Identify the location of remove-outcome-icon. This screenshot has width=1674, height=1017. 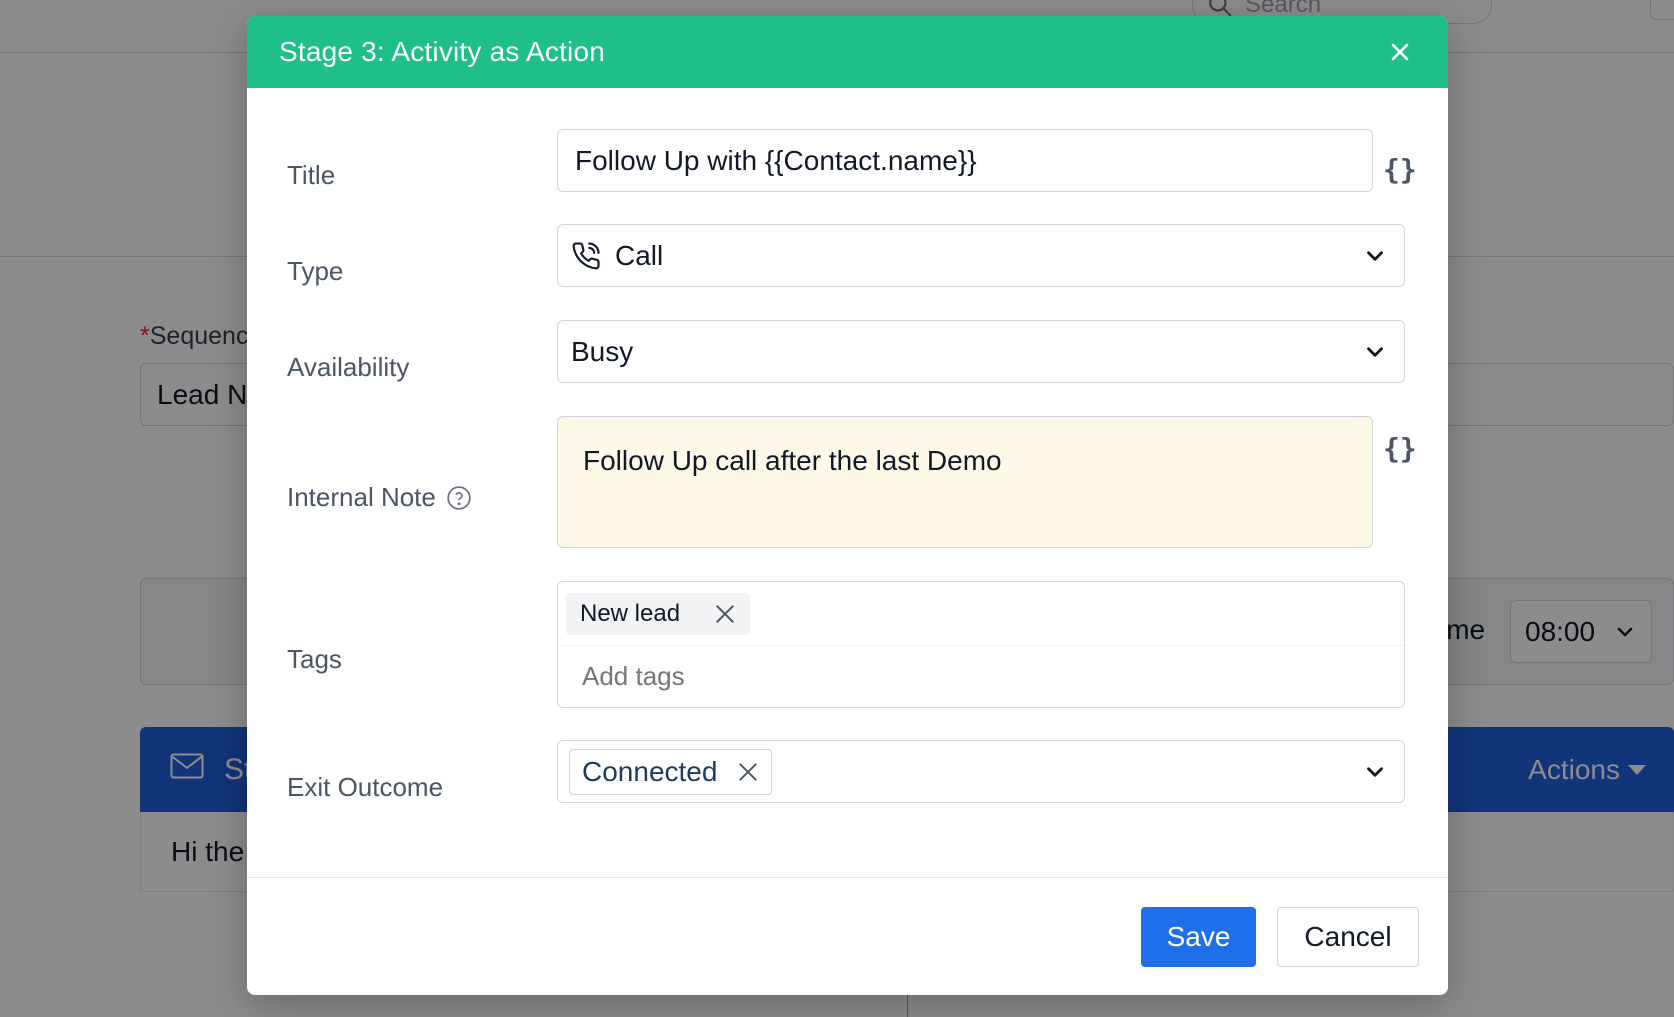
(748, 772).